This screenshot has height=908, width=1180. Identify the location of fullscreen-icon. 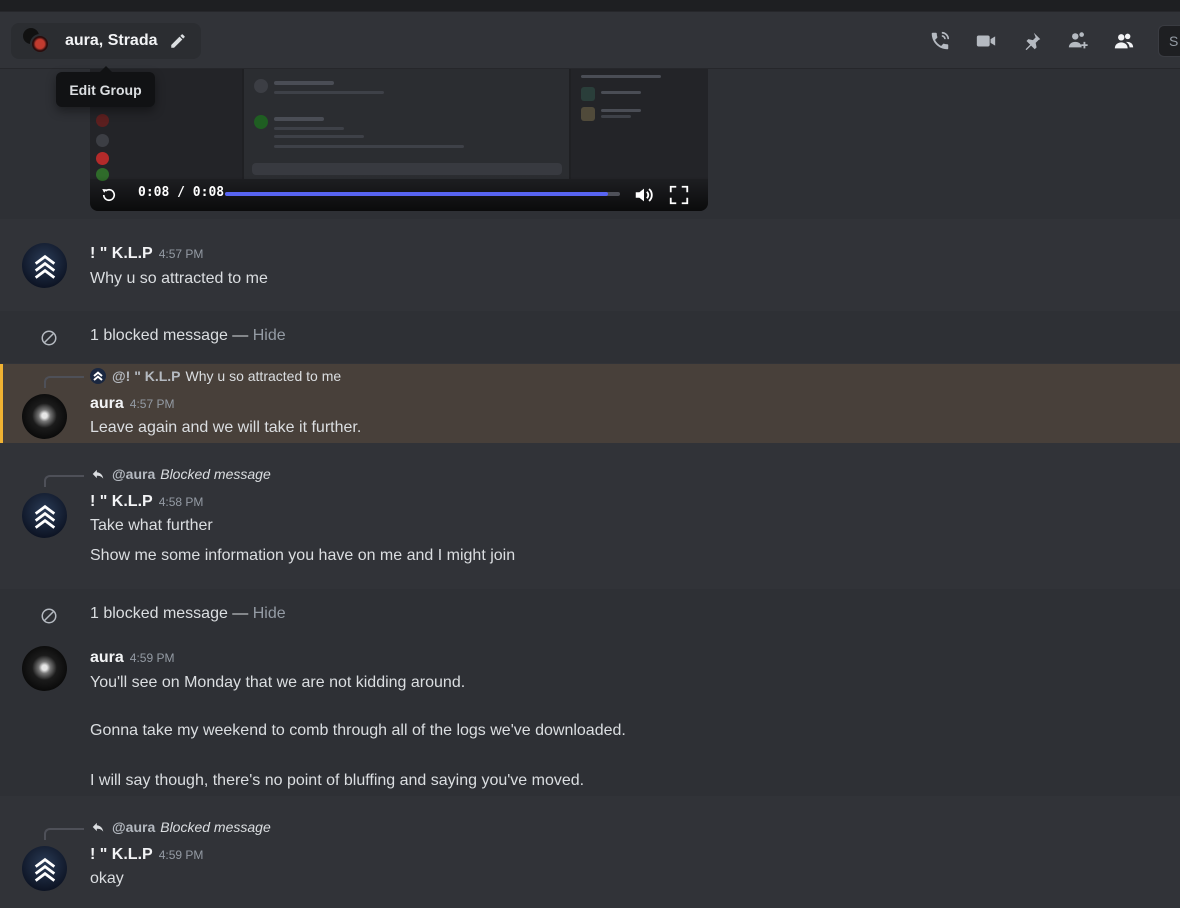
(679, 195).